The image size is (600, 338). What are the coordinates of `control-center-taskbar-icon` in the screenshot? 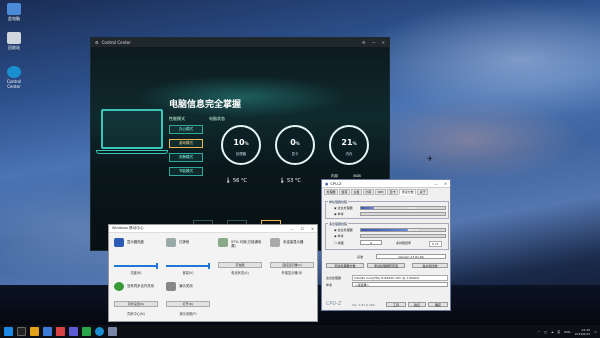 It's located at (99, 331).